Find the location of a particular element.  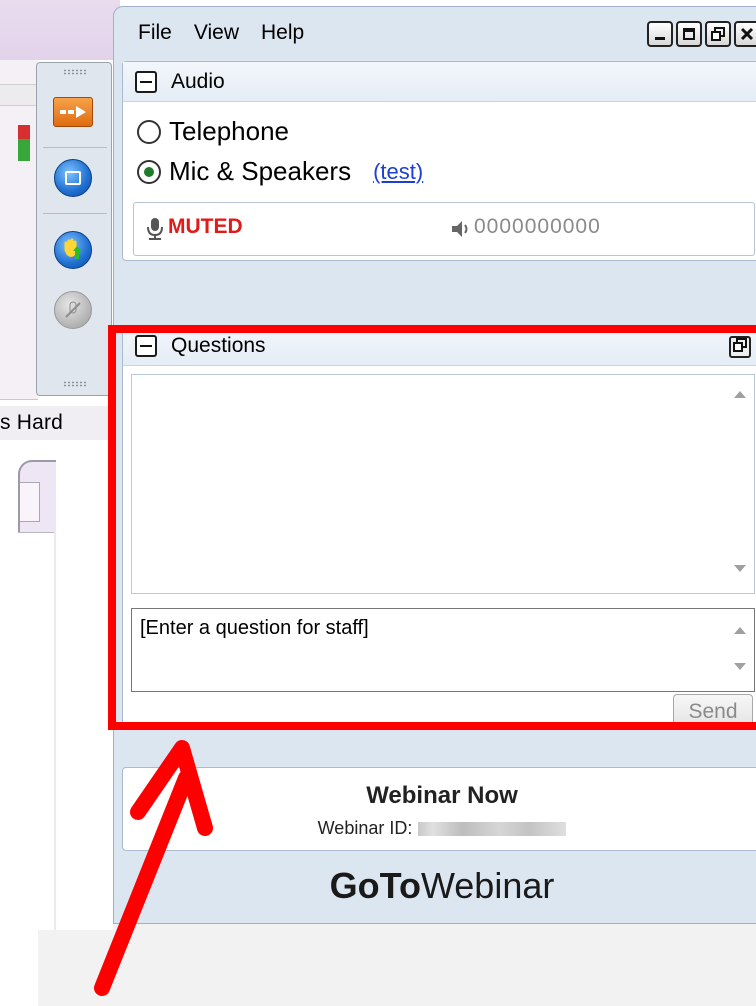

toolbar-grip-top is located at coordinates (75, 72).